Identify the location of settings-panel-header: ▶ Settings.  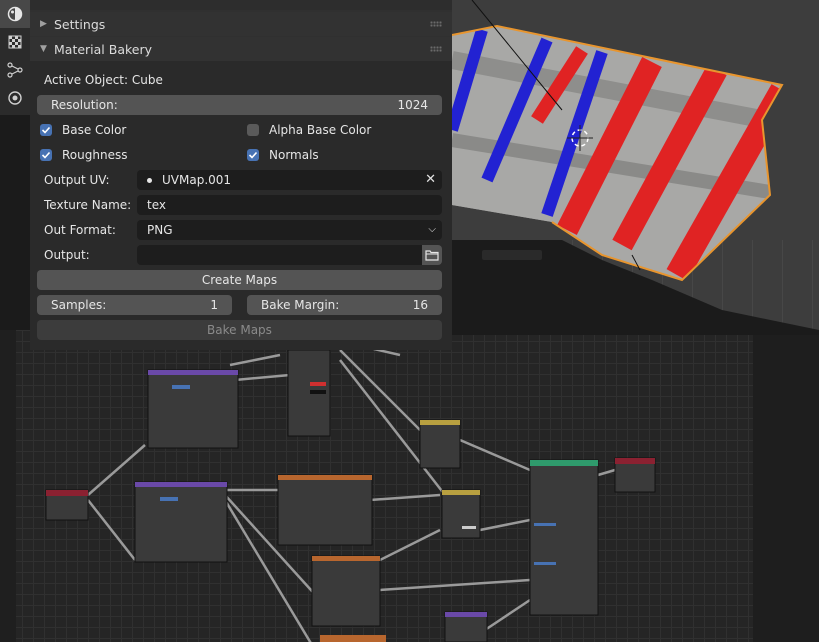
(241, 24).